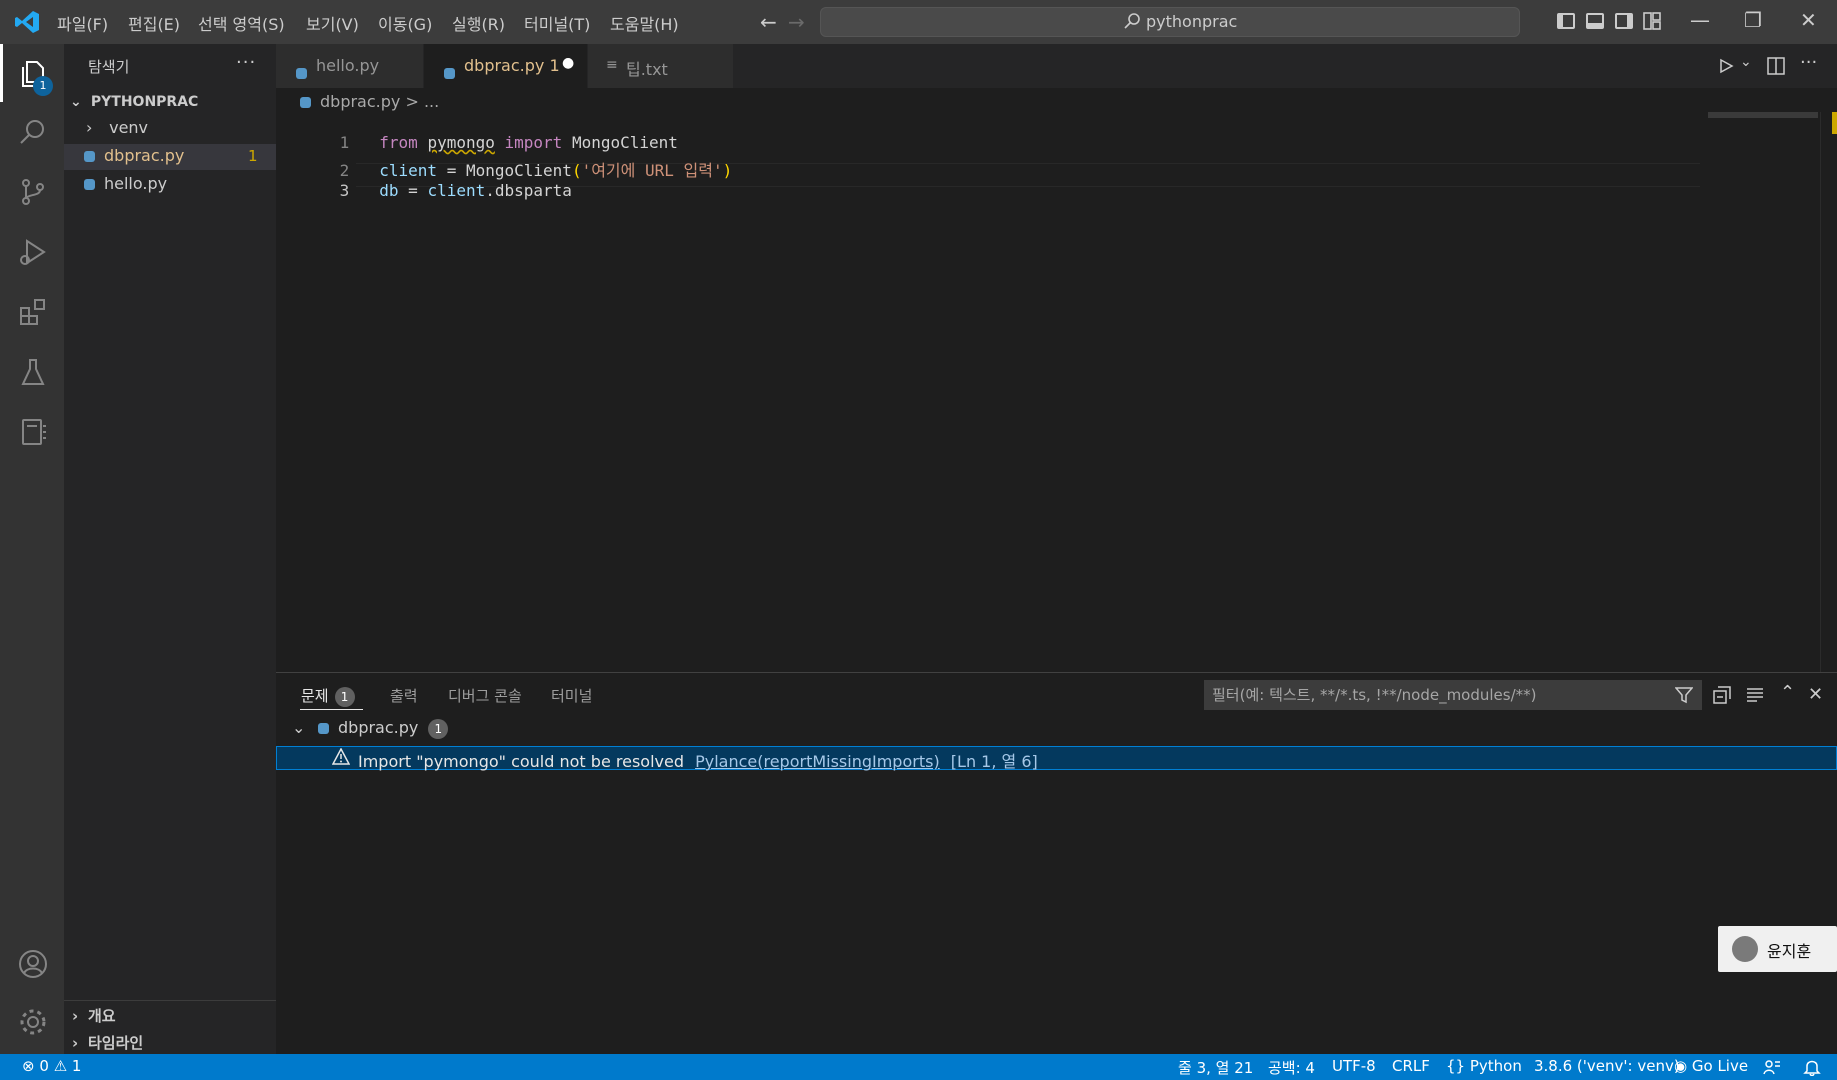 This screenshot has width=1837, height=1080. What do you see at coordinates (76, 1066) in the screenshot?
I see `warning-count: 1` at bounding box center [76, 1066].